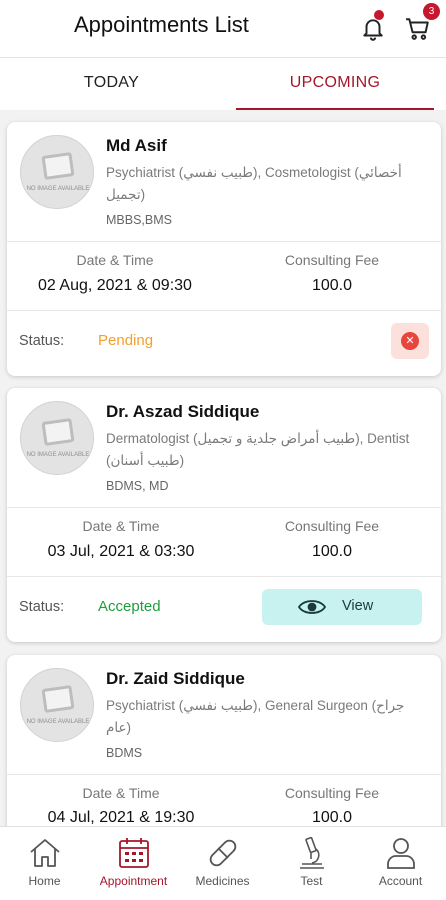 Image resolution: width=446 pixels, height=900 pixels. What do you see at coordinates (45, 853) in the screenshot?
I see `home-icon` at bounding box center [45, 853].